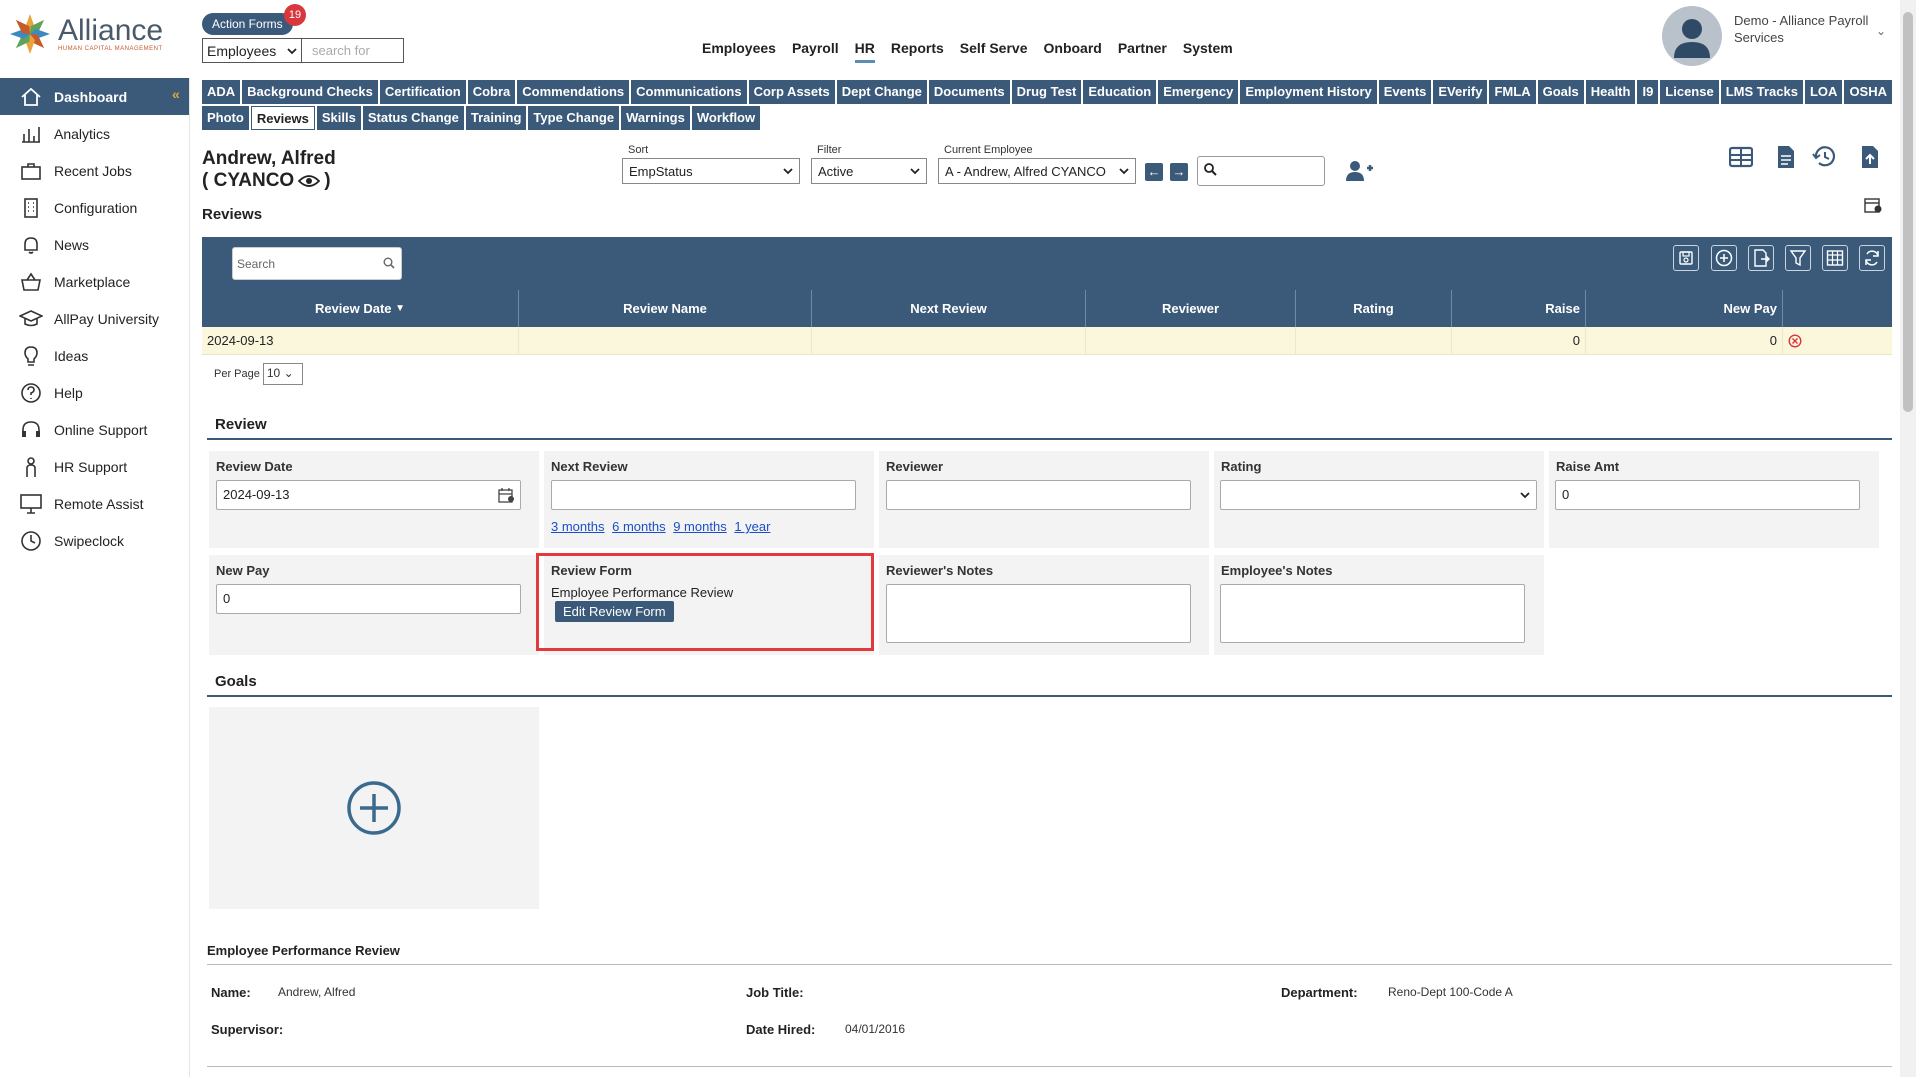 The width and height of the screenshot is (1916, 1077). What do you see at coordinates (1046, 92) in the screenshot?
I see `tab-drug-test: Drug Test` at bounding box center [1046, 92].